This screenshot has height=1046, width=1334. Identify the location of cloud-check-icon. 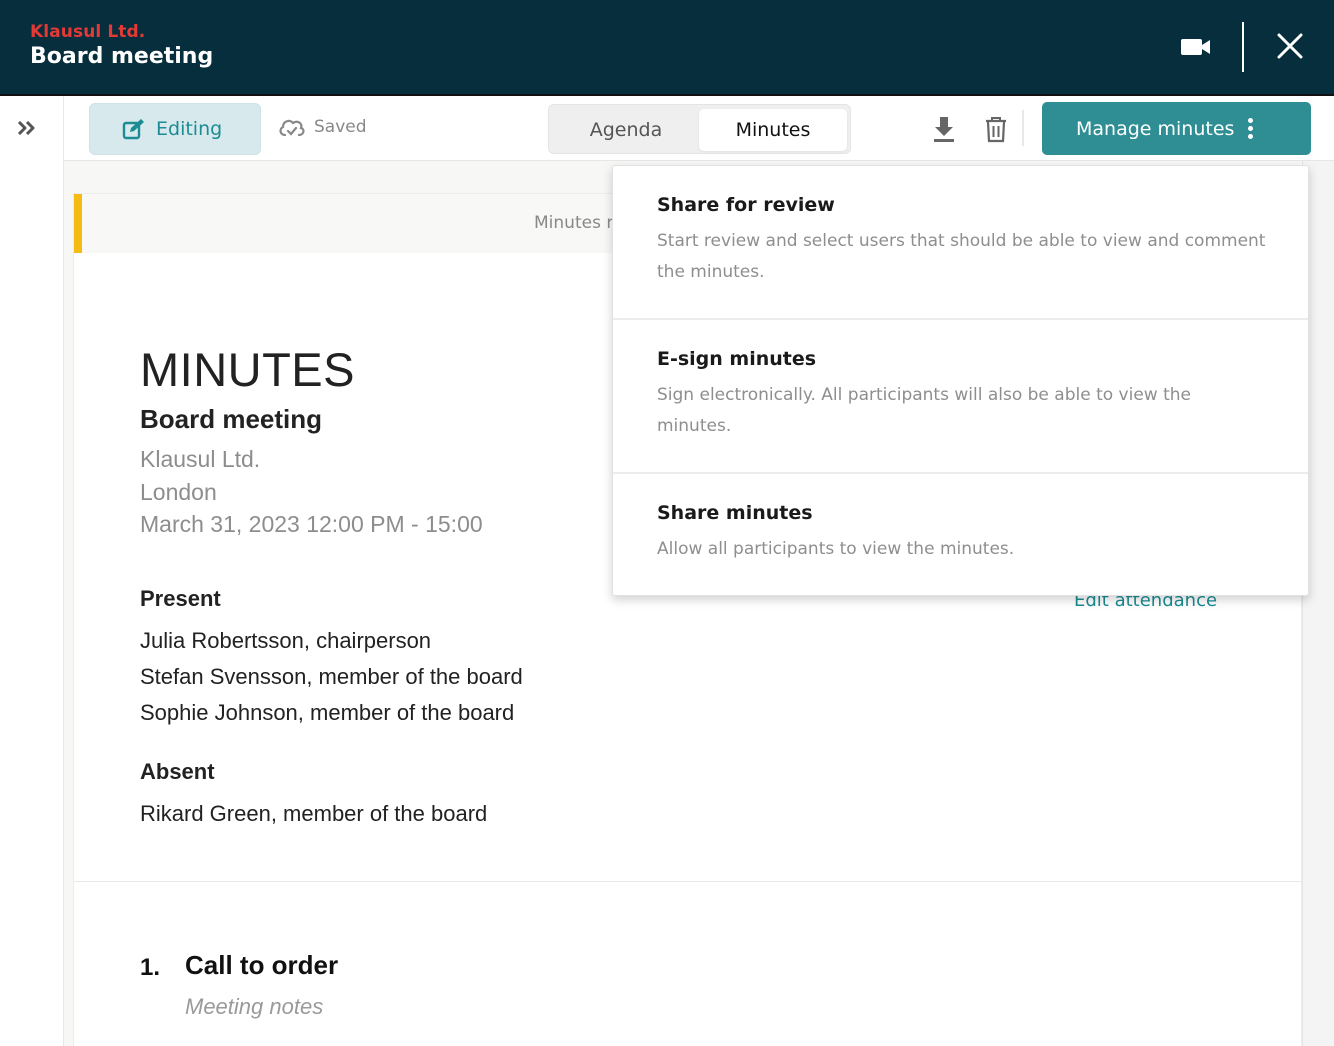
(292, 128).